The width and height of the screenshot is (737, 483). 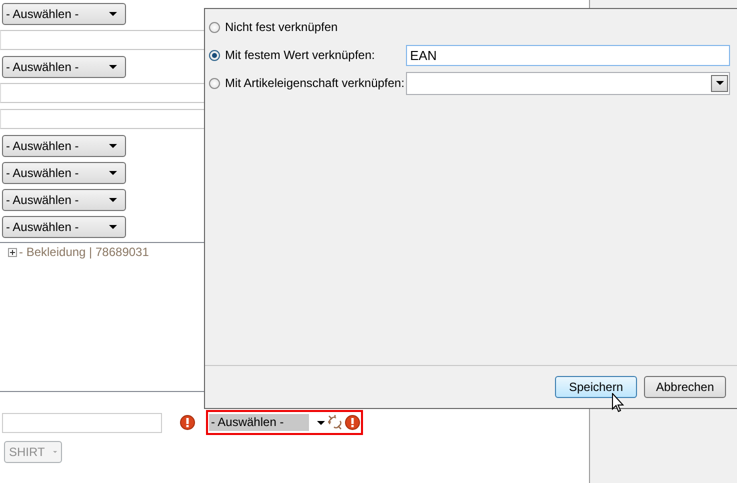 I want to click on expand-icon, so click(x=12, y=252).